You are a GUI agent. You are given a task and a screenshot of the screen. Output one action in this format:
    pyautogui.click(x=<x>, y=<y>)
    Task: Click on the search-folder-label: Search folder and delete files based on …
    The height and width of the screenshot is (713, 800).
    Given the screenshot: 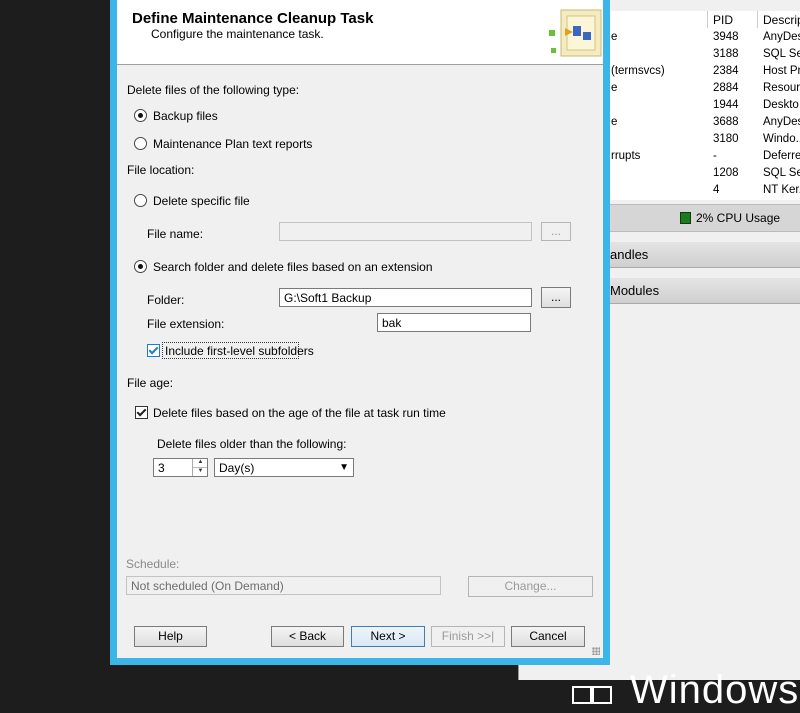 What is the action you would take?
    pyautogui.click(x=293, y=267)
    